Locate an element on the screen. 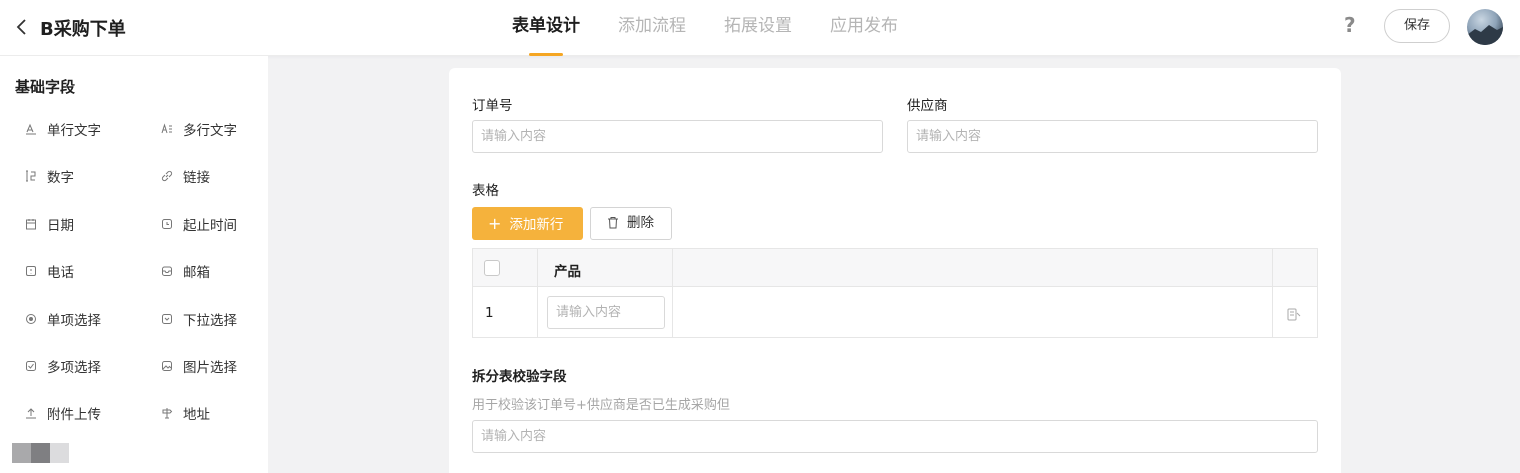 Image resolution: width=1520 pixels, height=473 pixels. field-label: 电话 is located at coordinates (60, 273).